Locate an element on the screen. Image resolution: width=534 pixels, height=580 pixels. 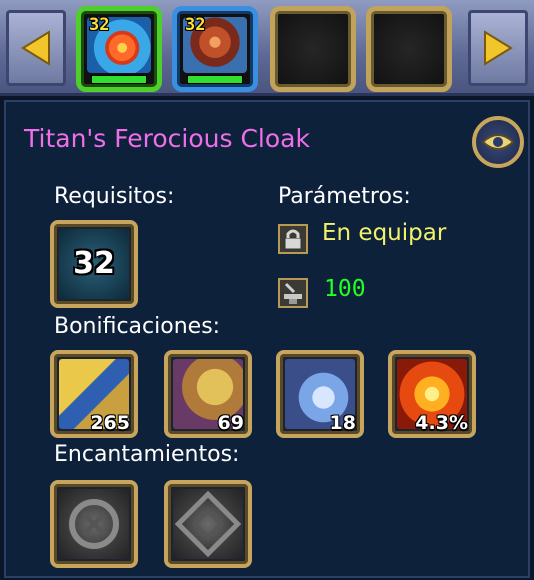
next-slots-button is located at coordinates (498, 48).